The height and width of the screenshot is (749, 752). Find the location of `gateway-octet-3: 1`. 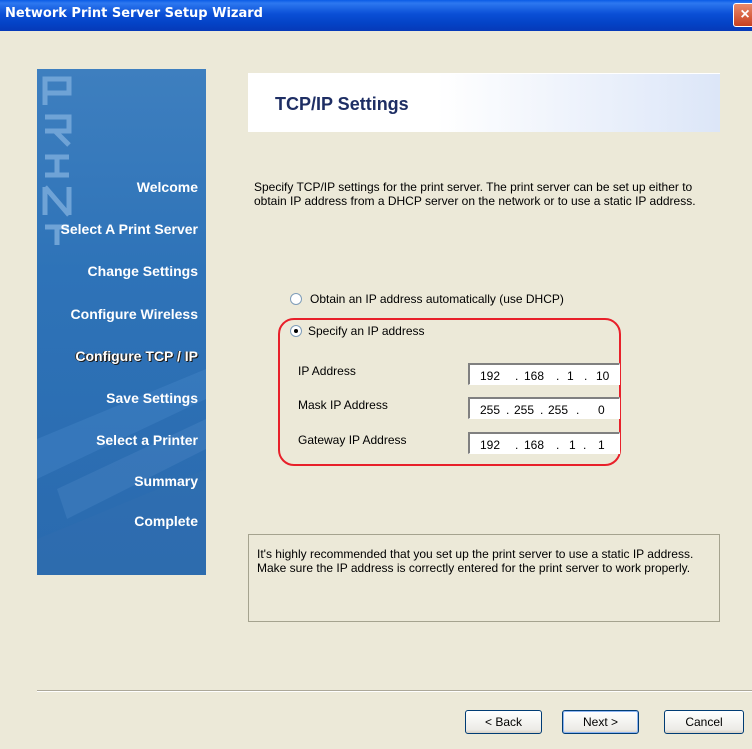

gateway-octet-3: 1 is located at coordinates (572, 445).